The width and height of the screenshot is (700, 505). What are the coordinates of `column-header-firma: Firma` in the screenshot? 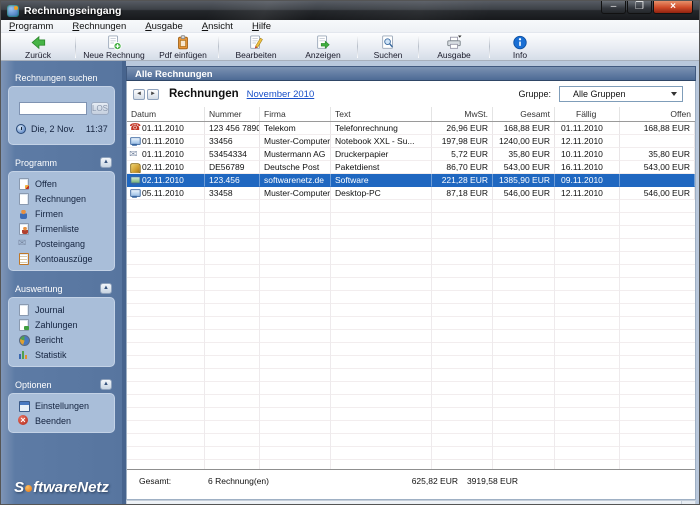 It's located at (295, 114).